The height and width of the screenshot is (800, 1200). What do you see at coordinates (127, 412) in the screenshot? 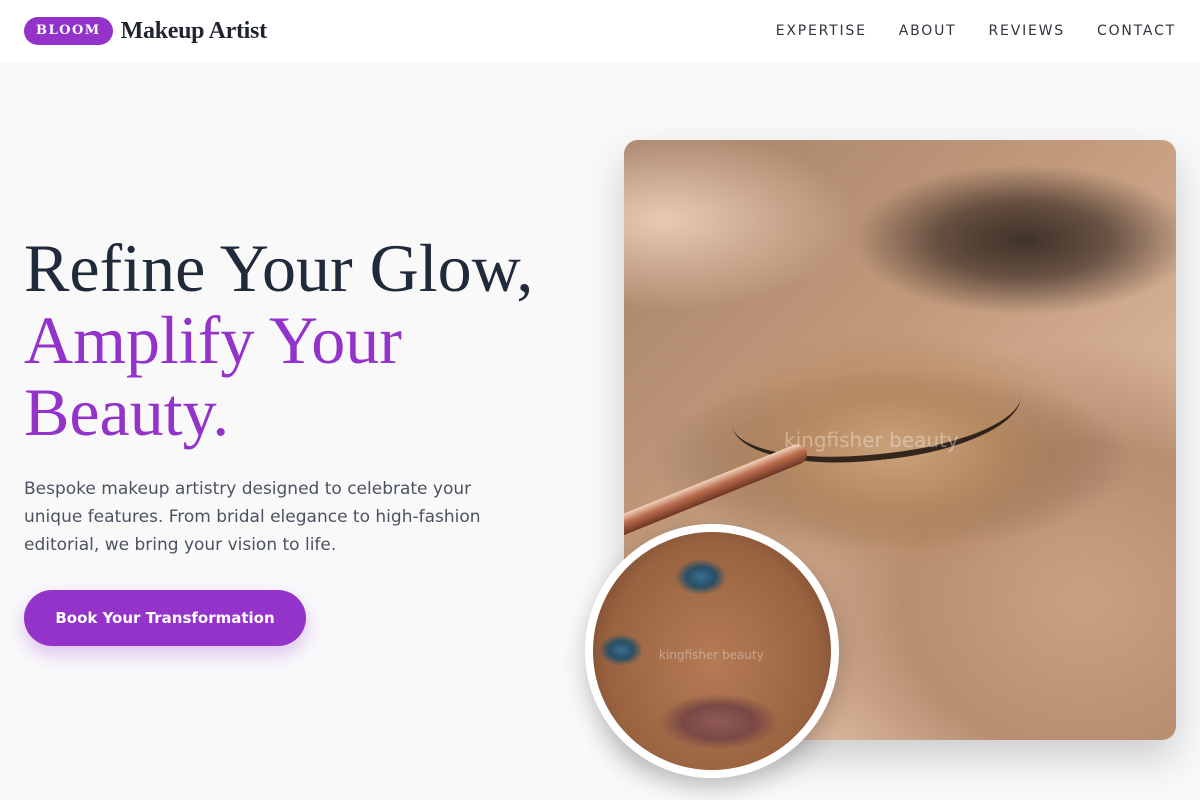
I see `hero-title-line-3: Beauty.` at bounding box center [127, 412].